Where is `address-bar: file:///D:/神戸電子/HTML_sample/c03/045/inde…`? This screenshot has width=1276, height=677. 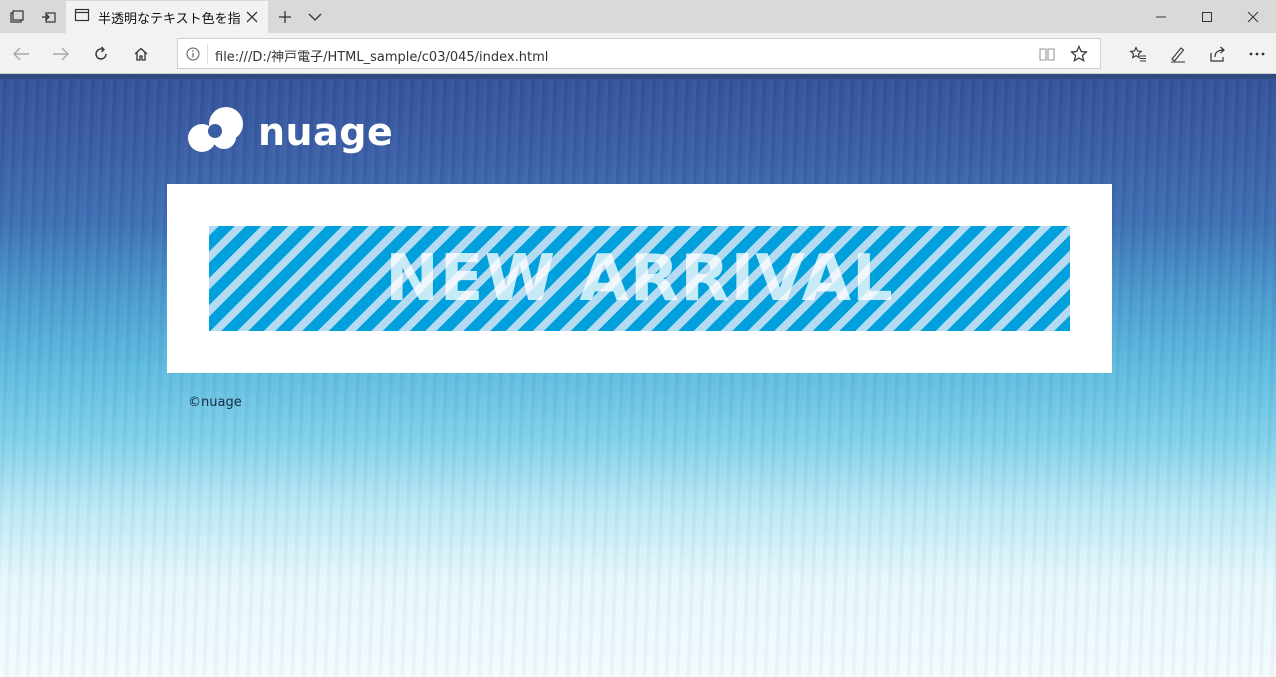
address-bar: file:///D:/神戸電子/HTML_sample/c03/045/inde… is located at coordinates (639, 53).